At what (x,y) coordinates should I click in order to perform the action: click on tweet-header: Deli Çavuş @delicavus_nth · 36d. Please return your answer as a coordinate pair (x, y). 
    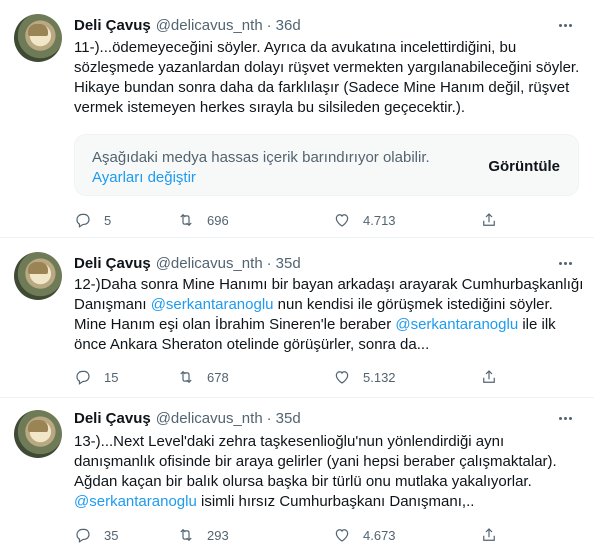
    Looking at the image, I should click on (187, 25).